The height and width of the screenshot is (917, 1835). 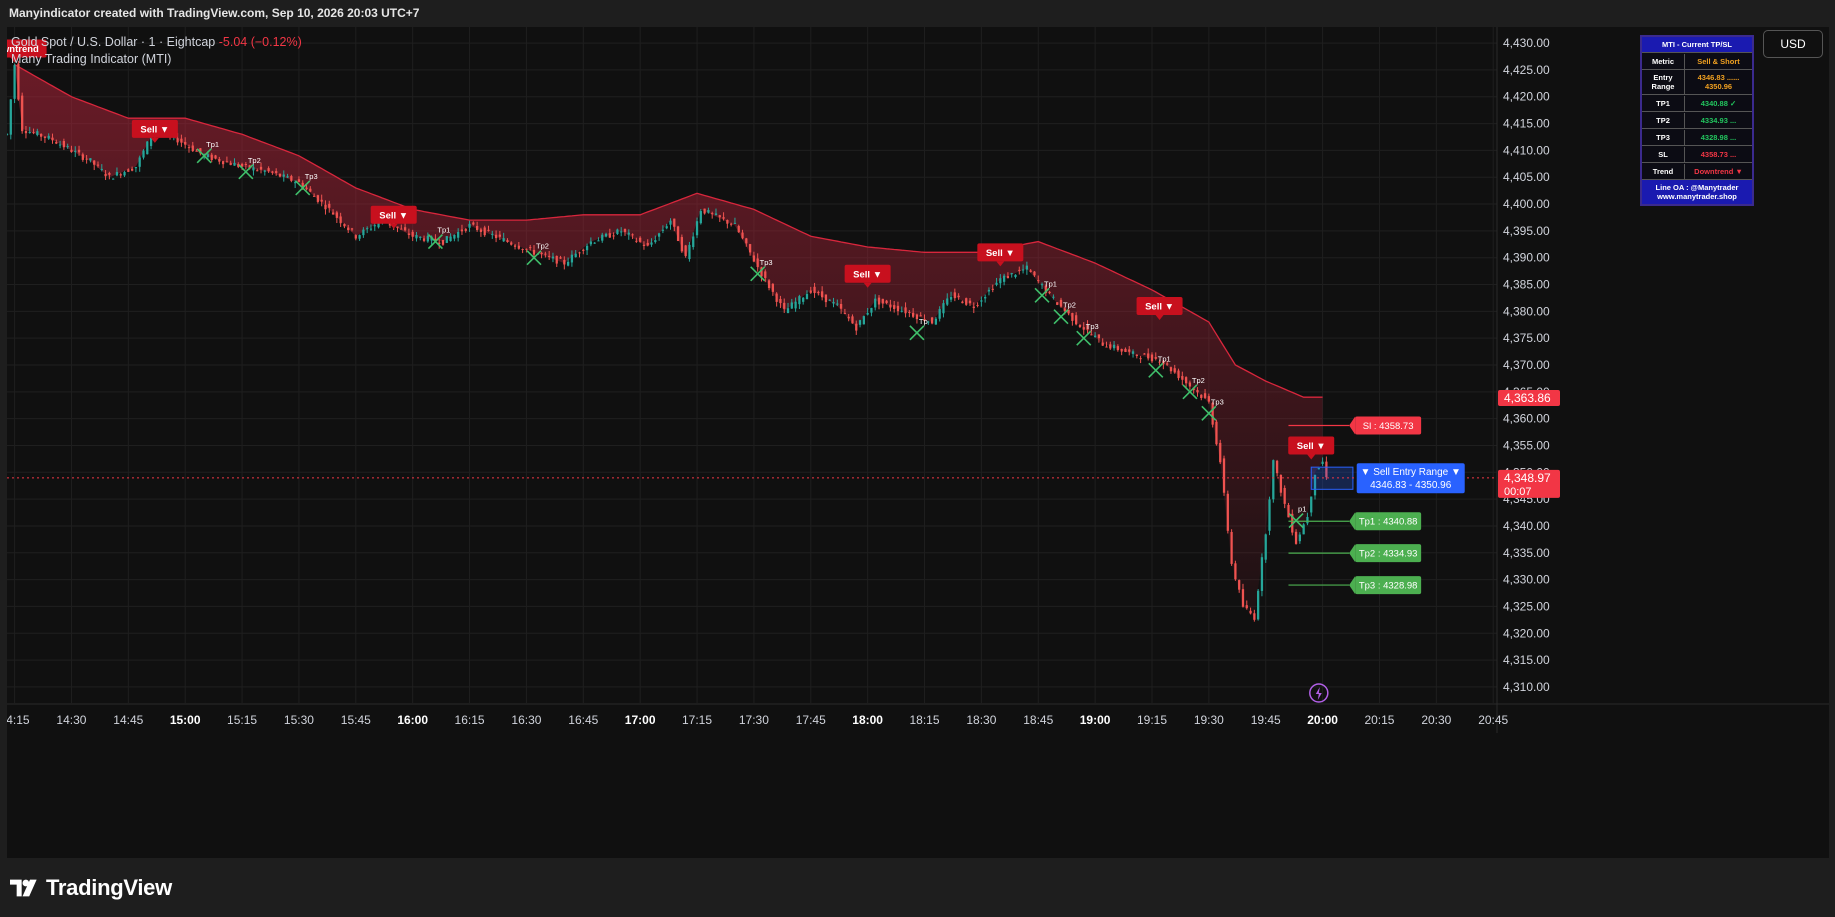 I want to click on symbol-title: Gold Spot / U.S. Dollar · 1 · Eightcap, so click(x=113, y=42).